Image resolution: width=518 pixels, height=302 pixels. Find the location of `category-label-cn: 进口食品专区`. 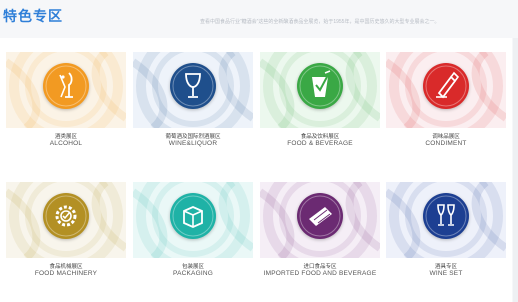

category-label-cn: 进口食品专区 is located at coordinates (320, 267).